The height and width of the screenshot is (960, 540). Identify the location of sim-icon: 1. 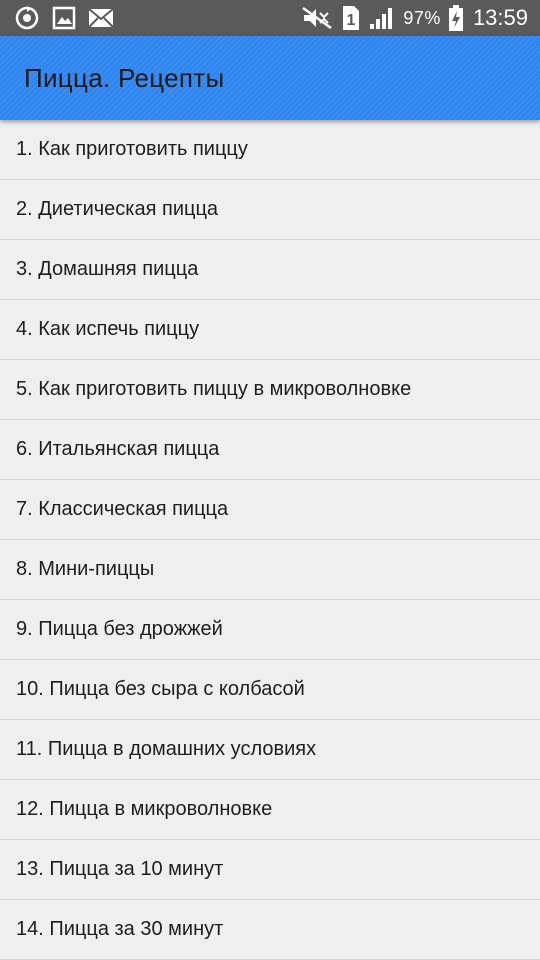
(351, 18).